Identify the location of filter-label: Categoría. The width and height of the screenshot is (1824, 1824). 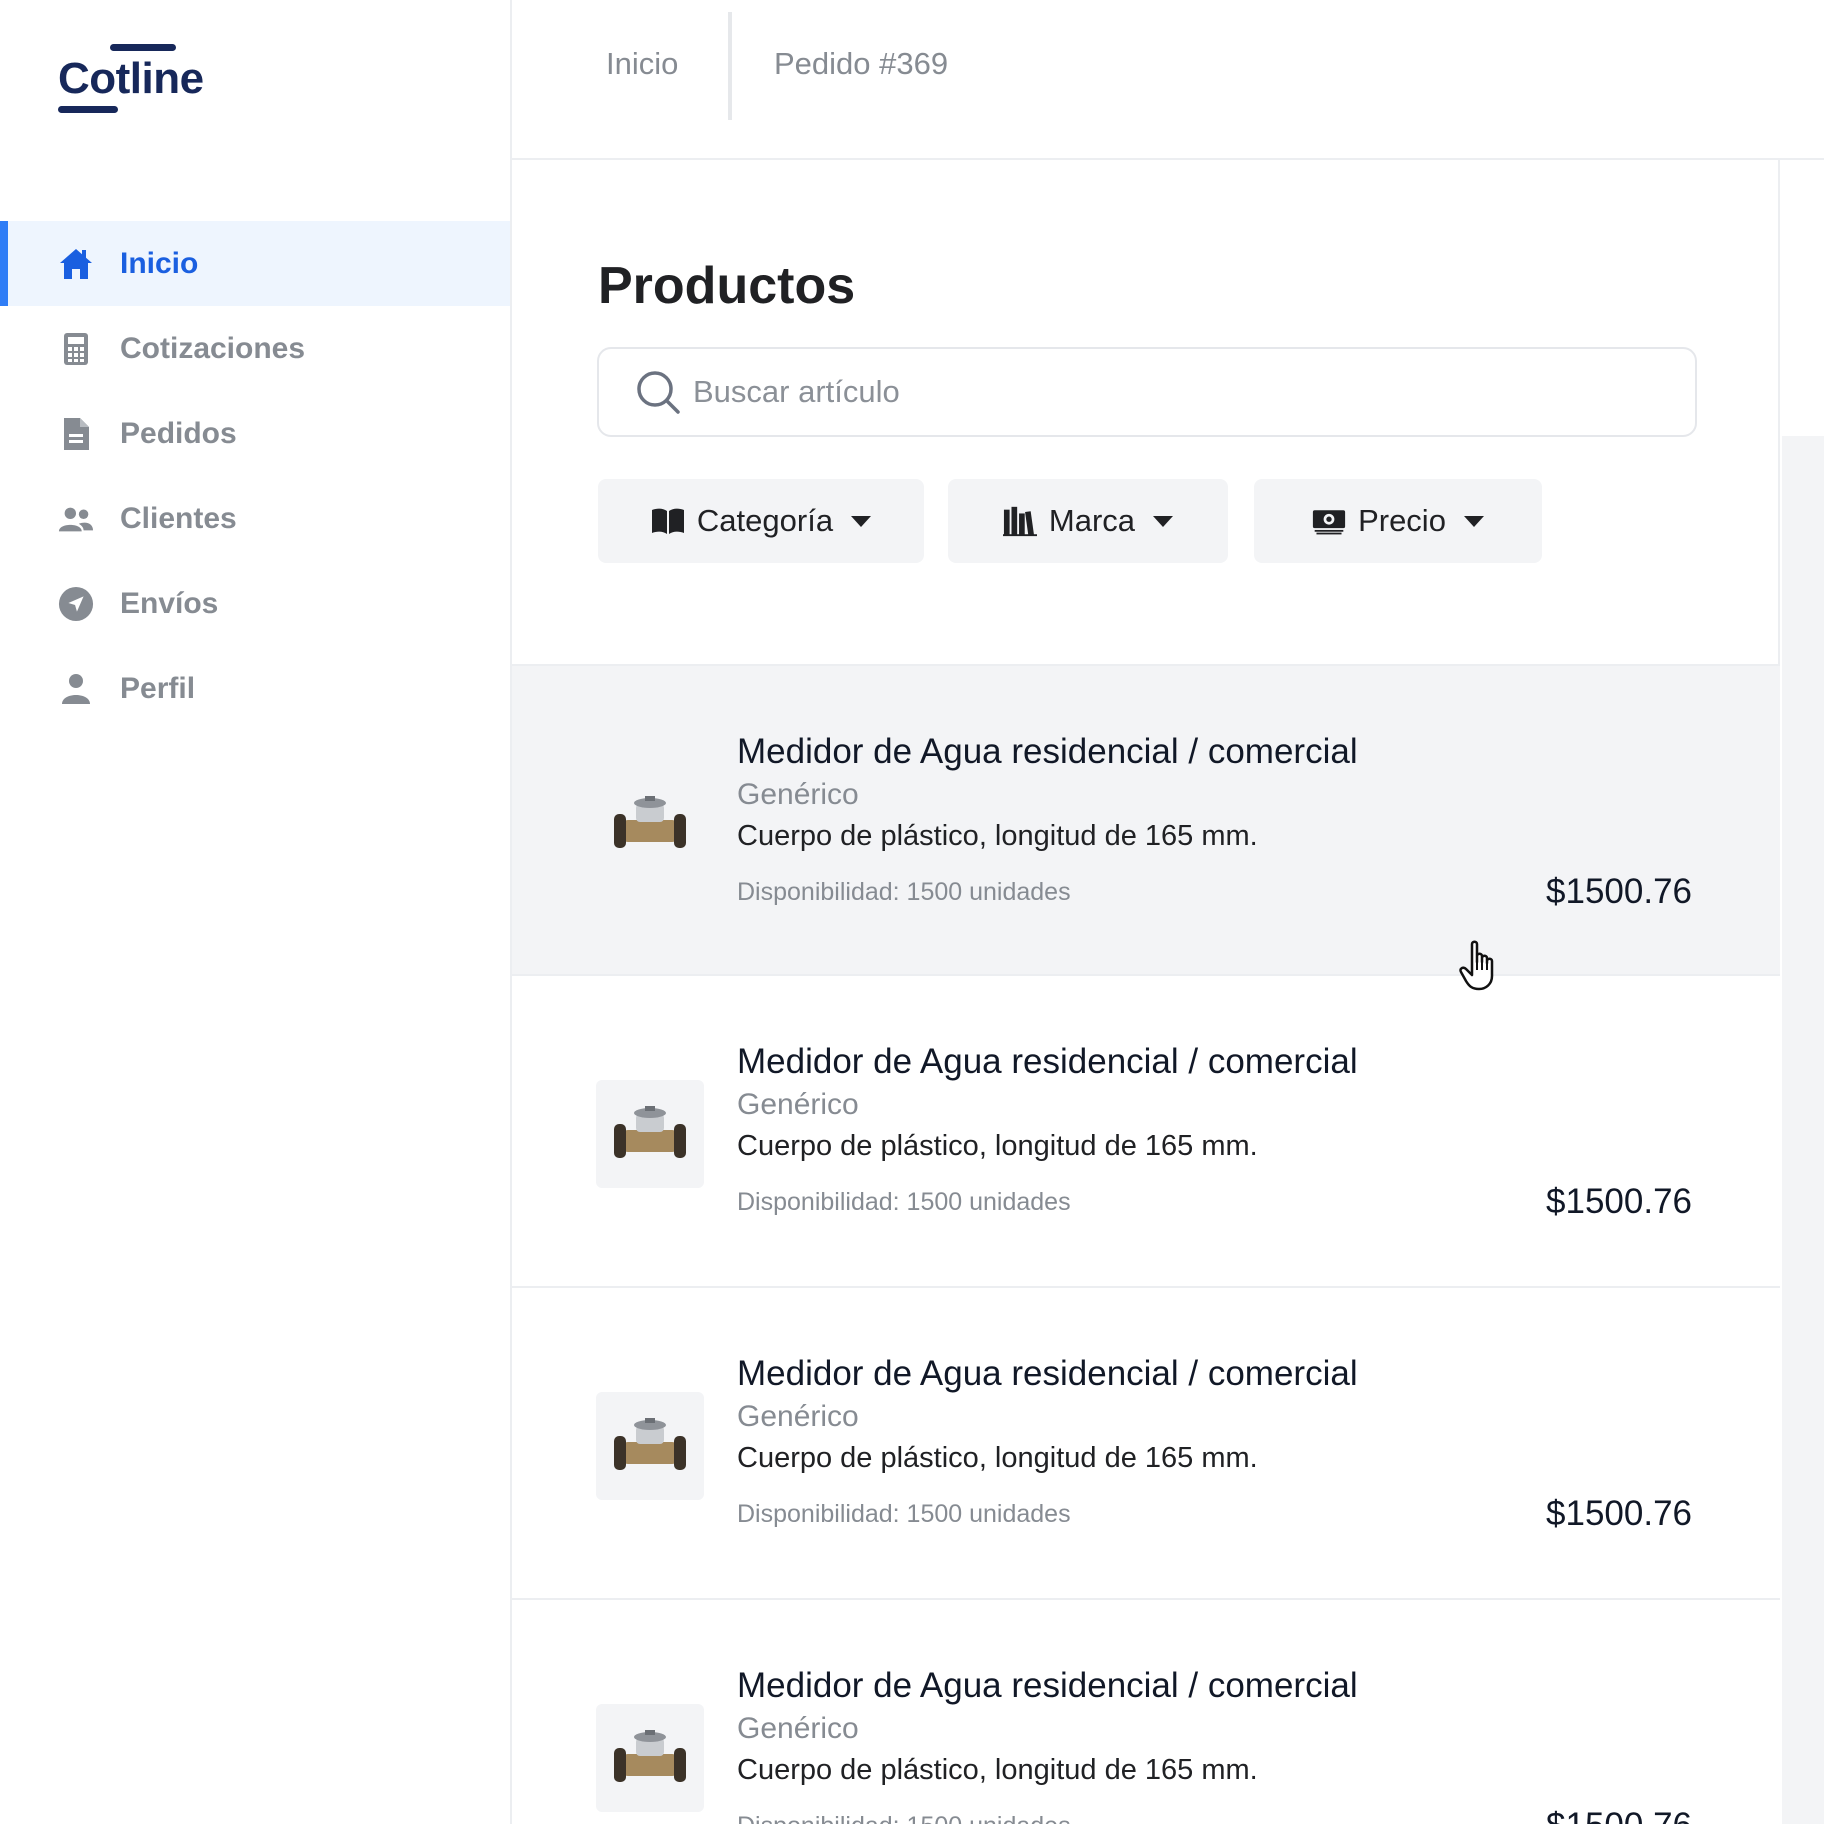
(765, 520).